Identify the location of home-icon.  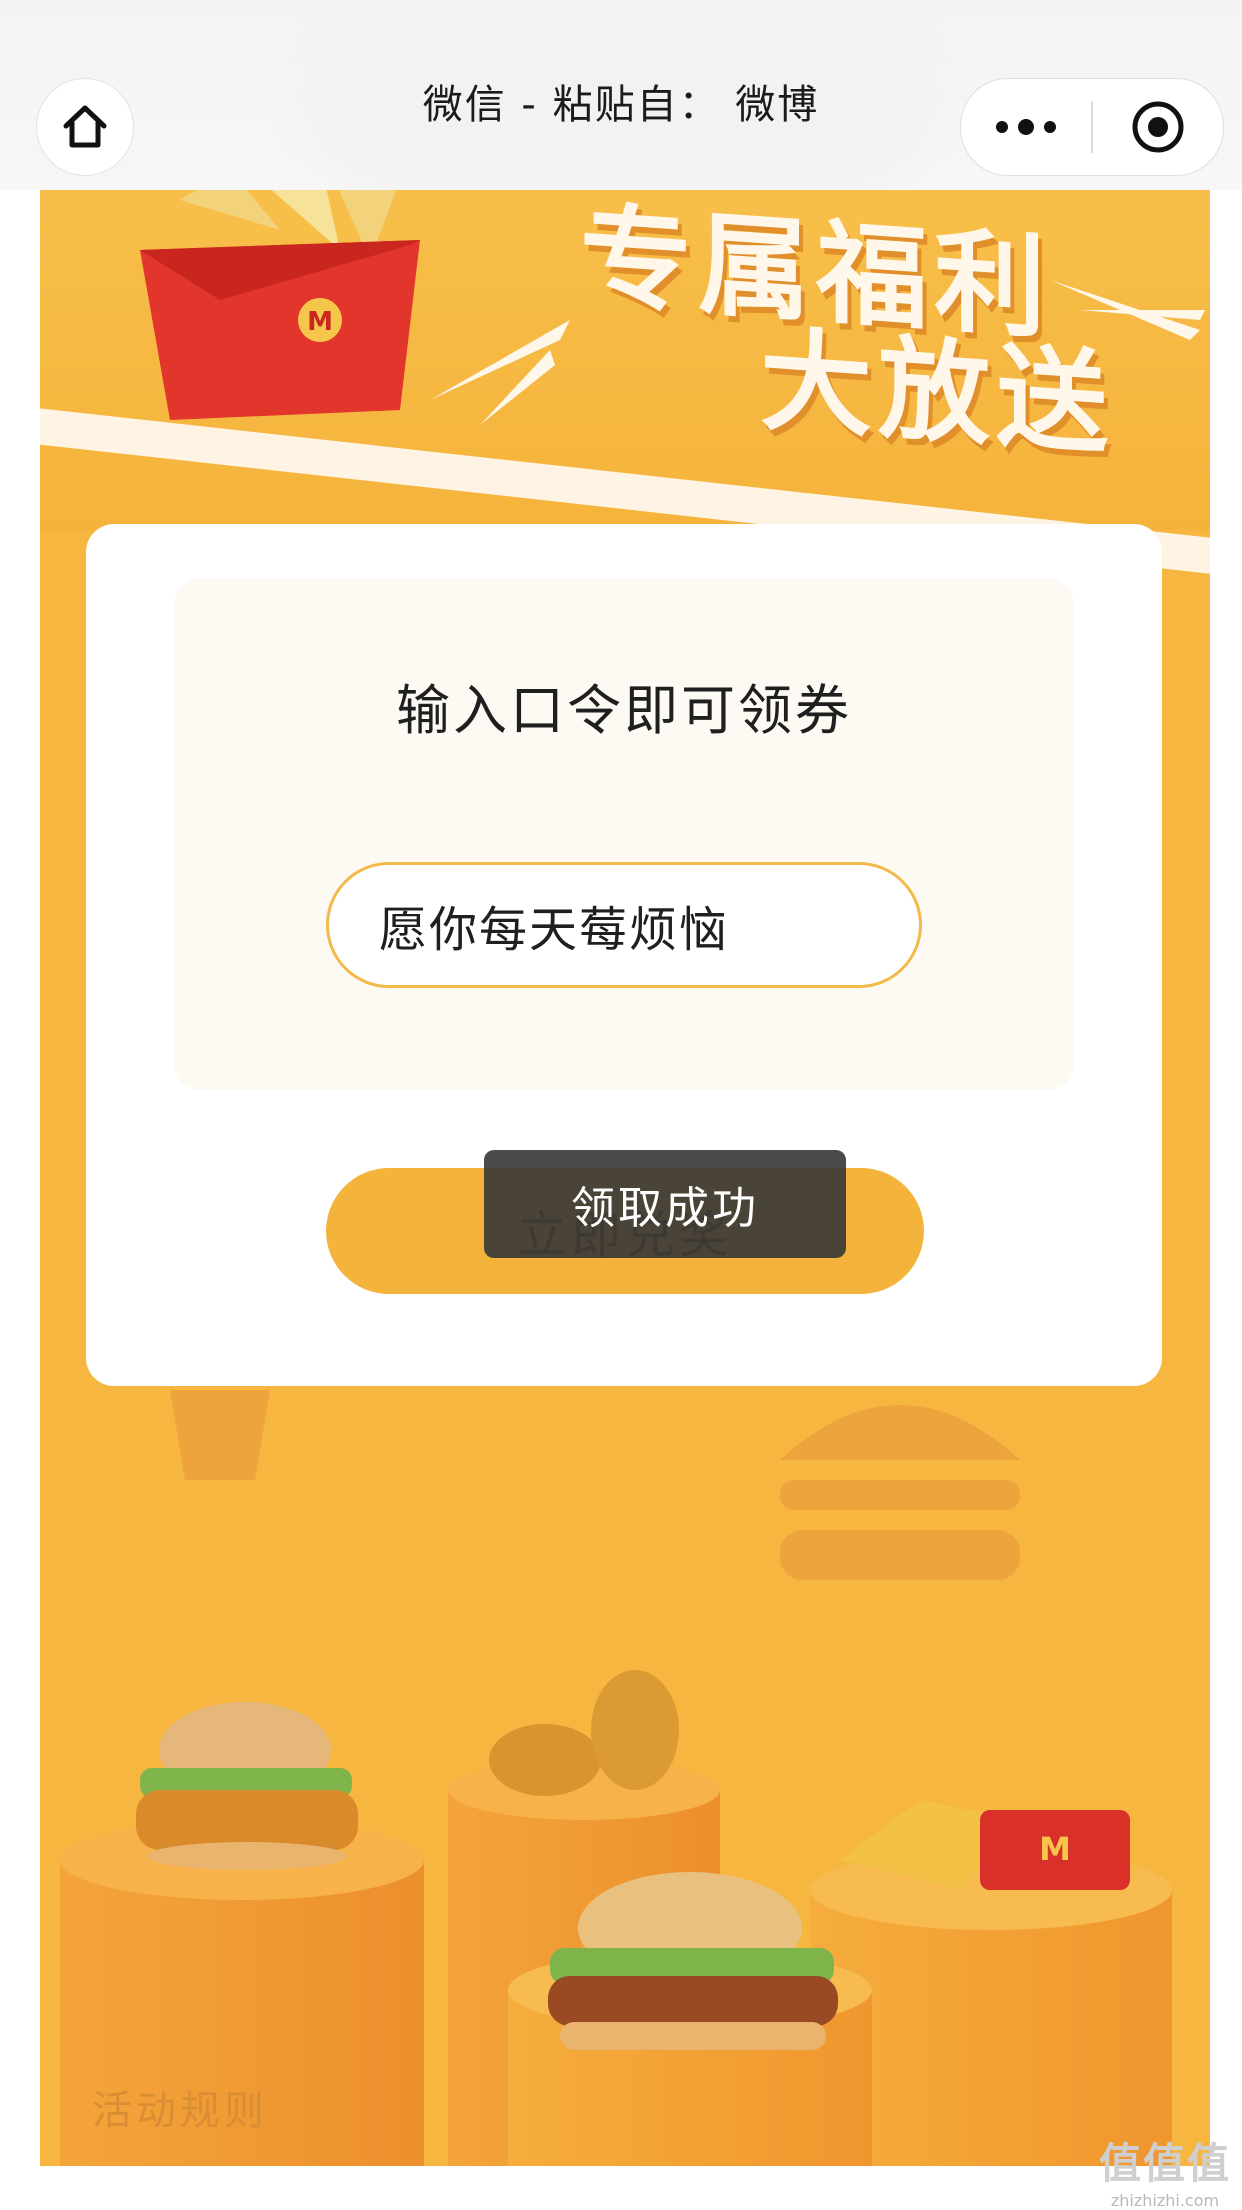
(85, 126).